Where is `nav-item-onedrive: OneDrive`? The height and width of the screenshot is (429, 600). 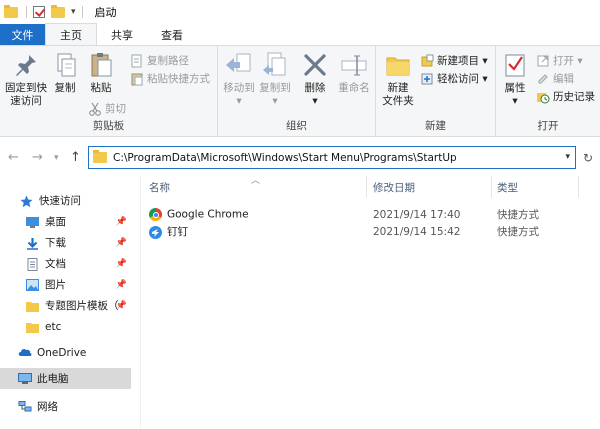 nav-item-onedrive: OneDrive is located at coordinates (65, 352).